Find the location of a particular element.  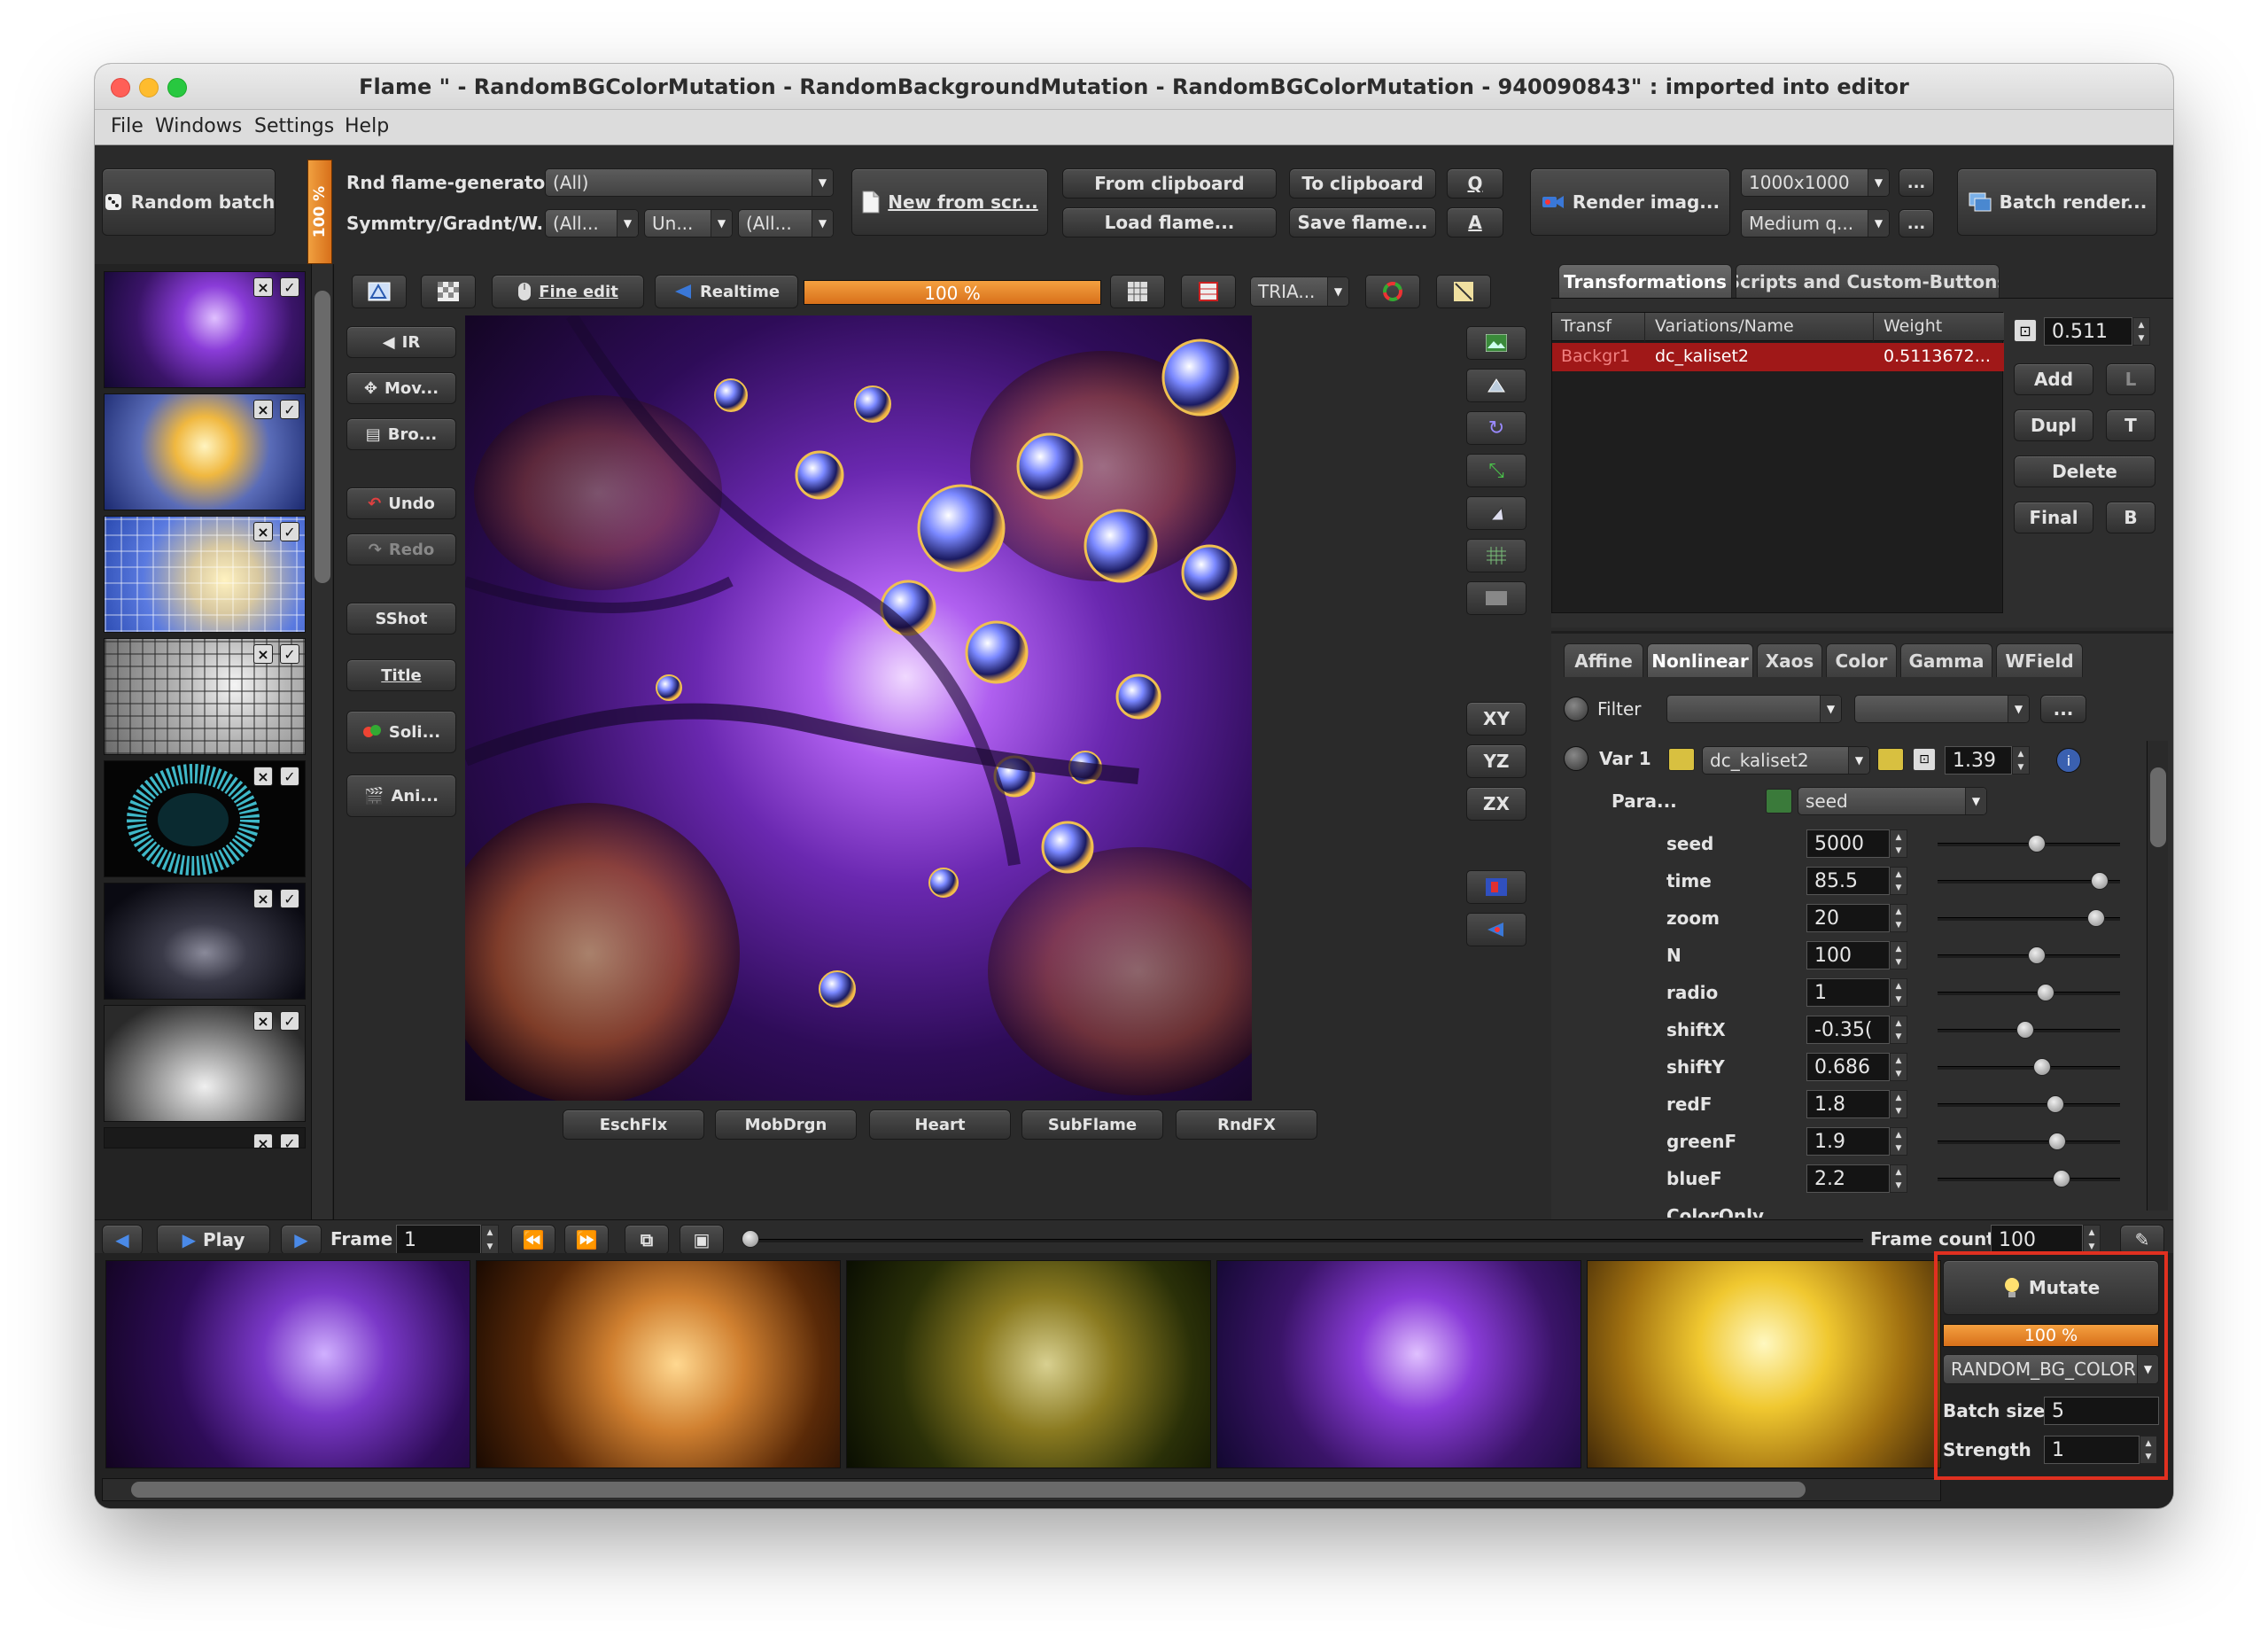

thumbnail-1: × ✓ is located at coordinates (205, 329).